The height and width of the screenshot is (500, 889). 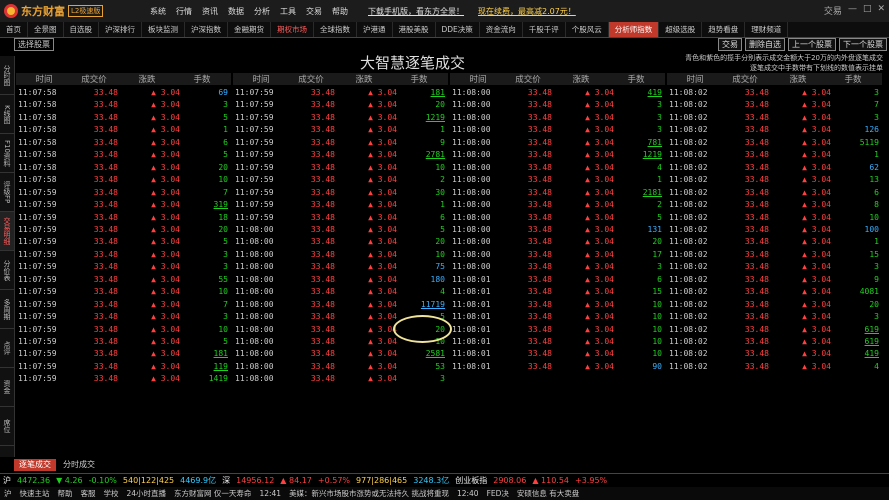 What do you see at coordinates (587, 29) in the screenshot?
I see `nav-stock-events: 个股风云` at bounding box center [587, 29].